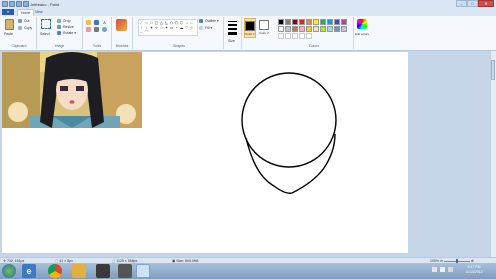  Describe the element at coordinates (456, 261) in the screenshot. I see `zoom-slider` at that location.